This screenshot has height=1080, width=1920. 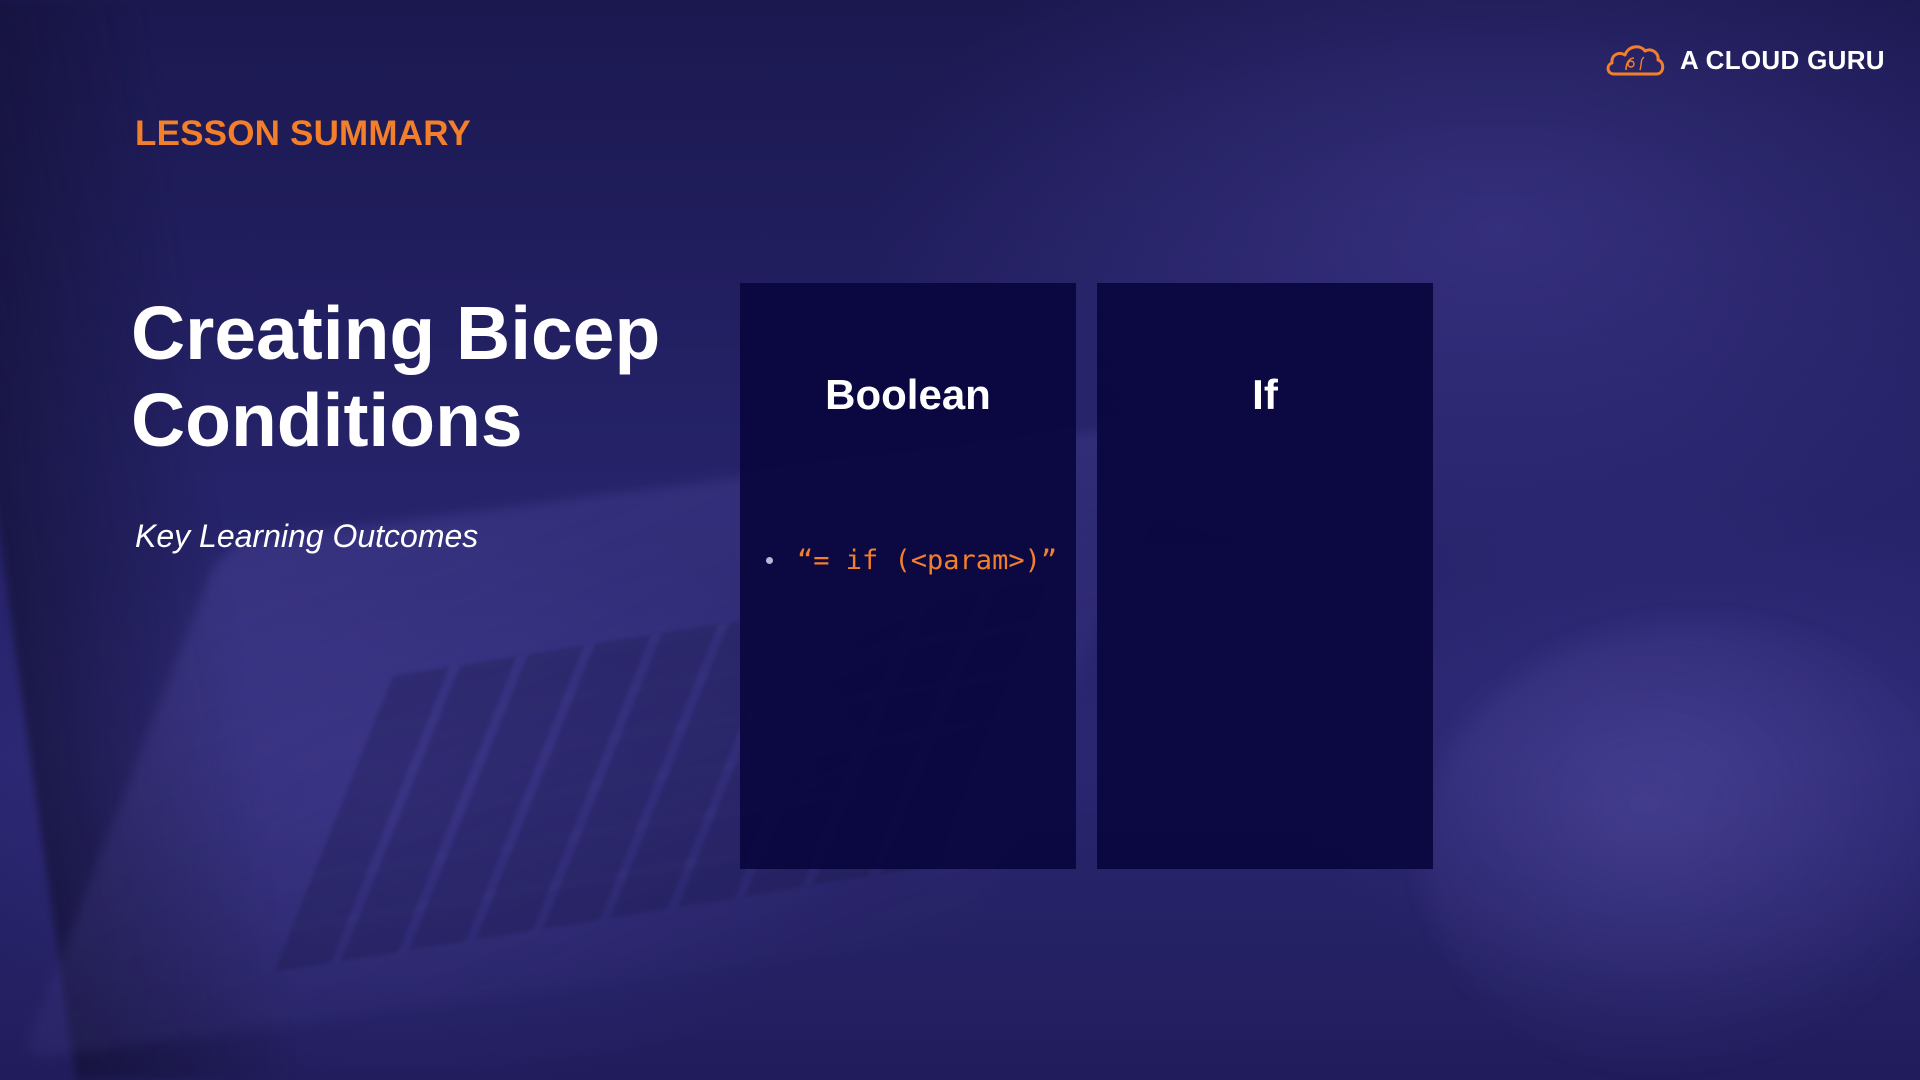 What do you see at coordinates (327, 420) in the screenshot?
I see `slide-title-line-2: Conditions` at bounding box center [327, 420].